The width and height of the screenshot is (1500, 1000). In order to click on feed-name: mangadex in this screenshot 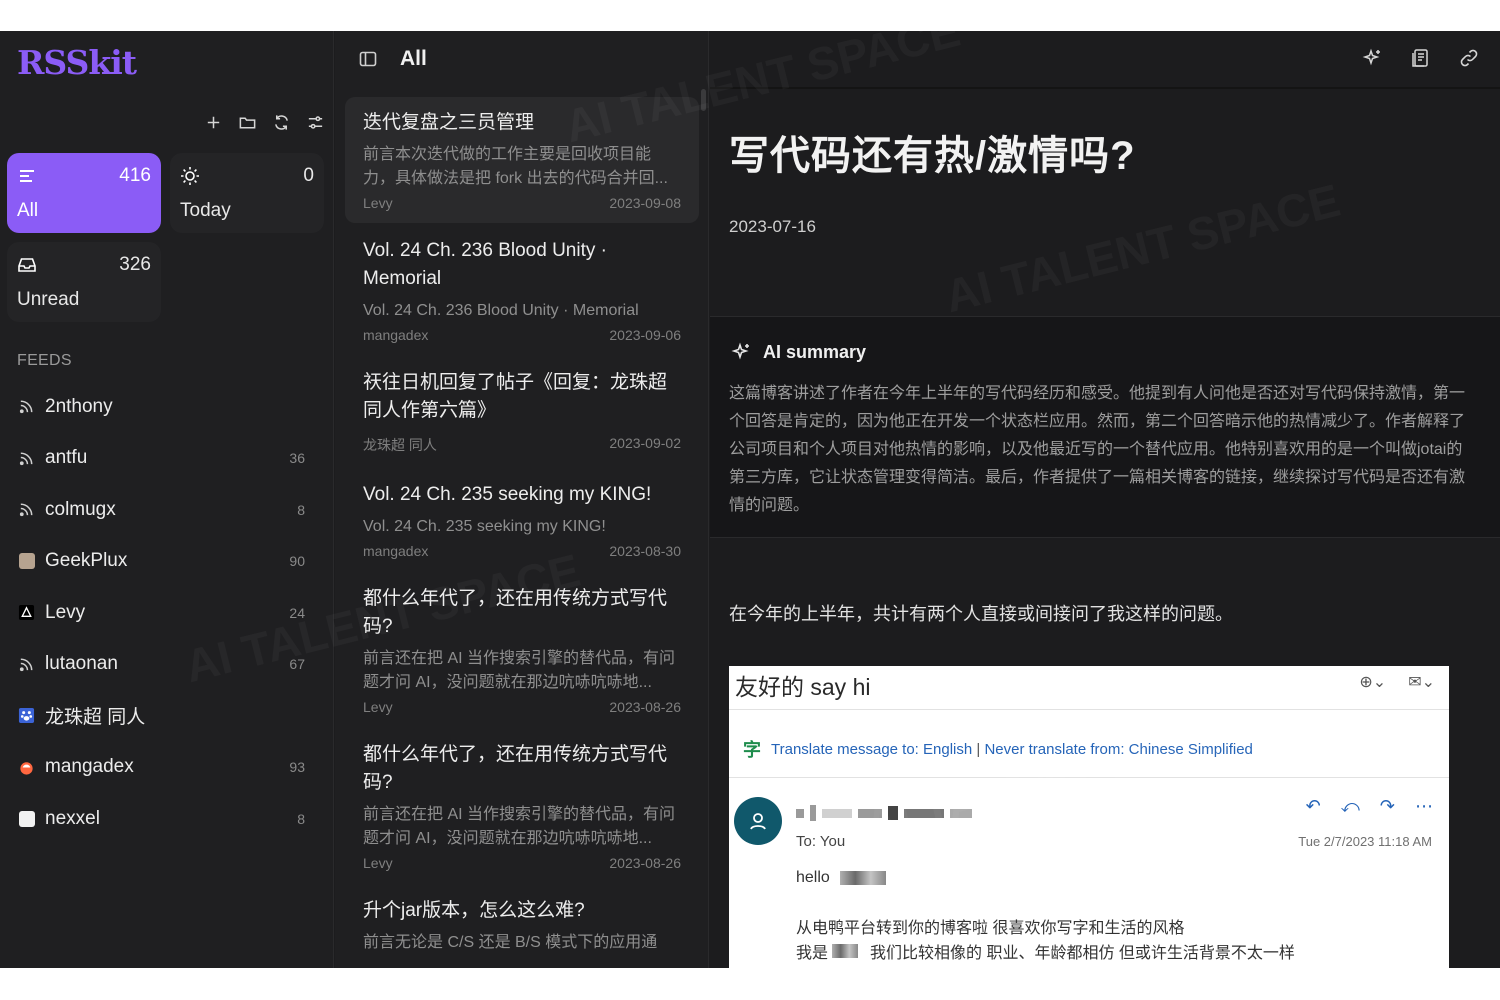, I will do `click(89, 767)`.